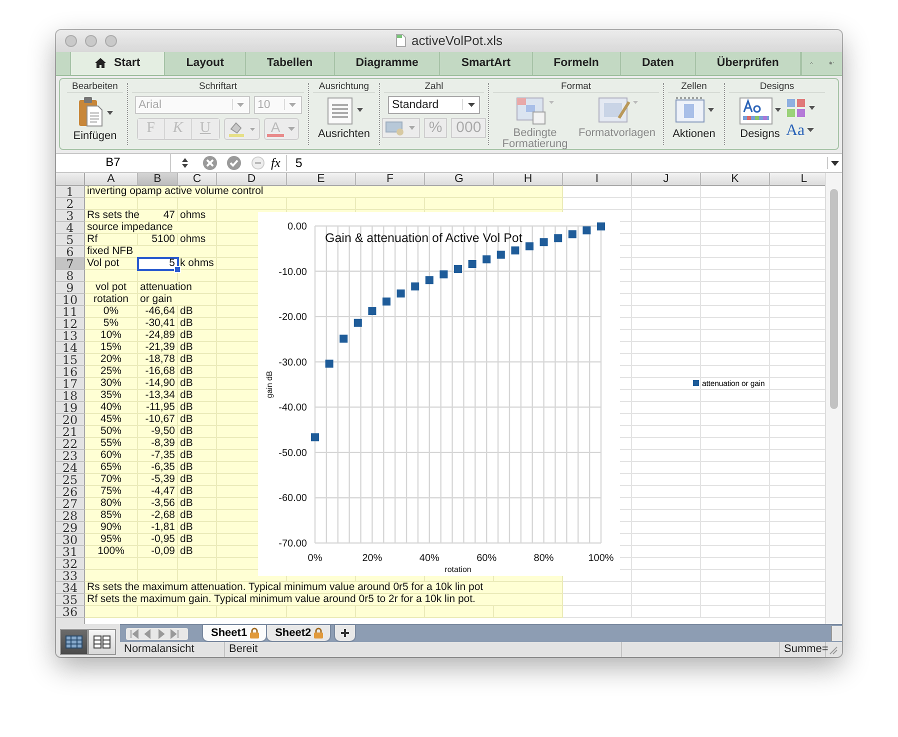 The image size is (898, 737). Describe the element at coordinates (281, 599) in the screenshot. I see `cell-text: Rf sets the maximum gain. Typical minimum value around 0r5 to 2r for a 10k lin pot.` at that location.